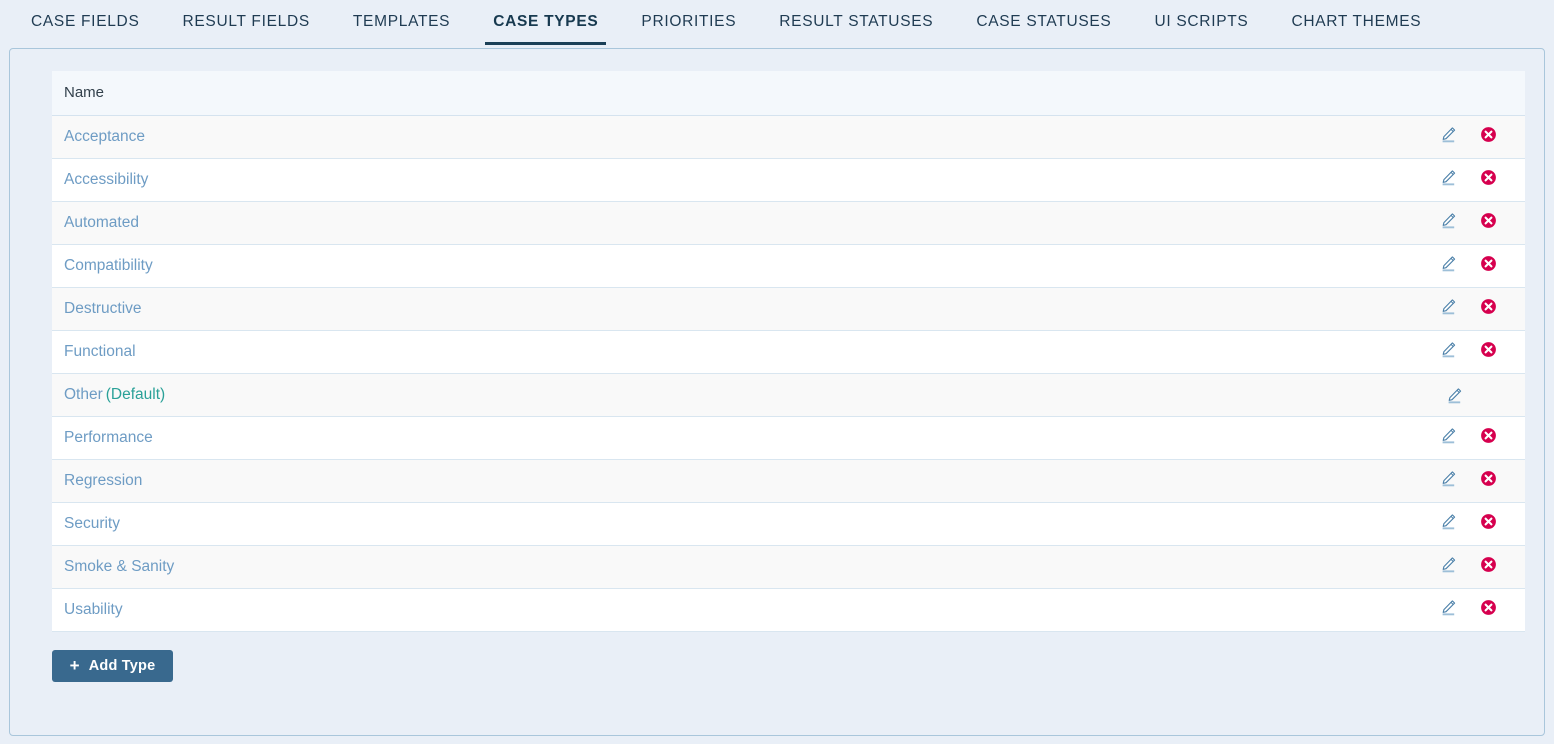 The image size is (1554, 744). Describe the element at coordinates (106, 179) in the screenshot. I see `case-type-link: Accessibility` at that location.